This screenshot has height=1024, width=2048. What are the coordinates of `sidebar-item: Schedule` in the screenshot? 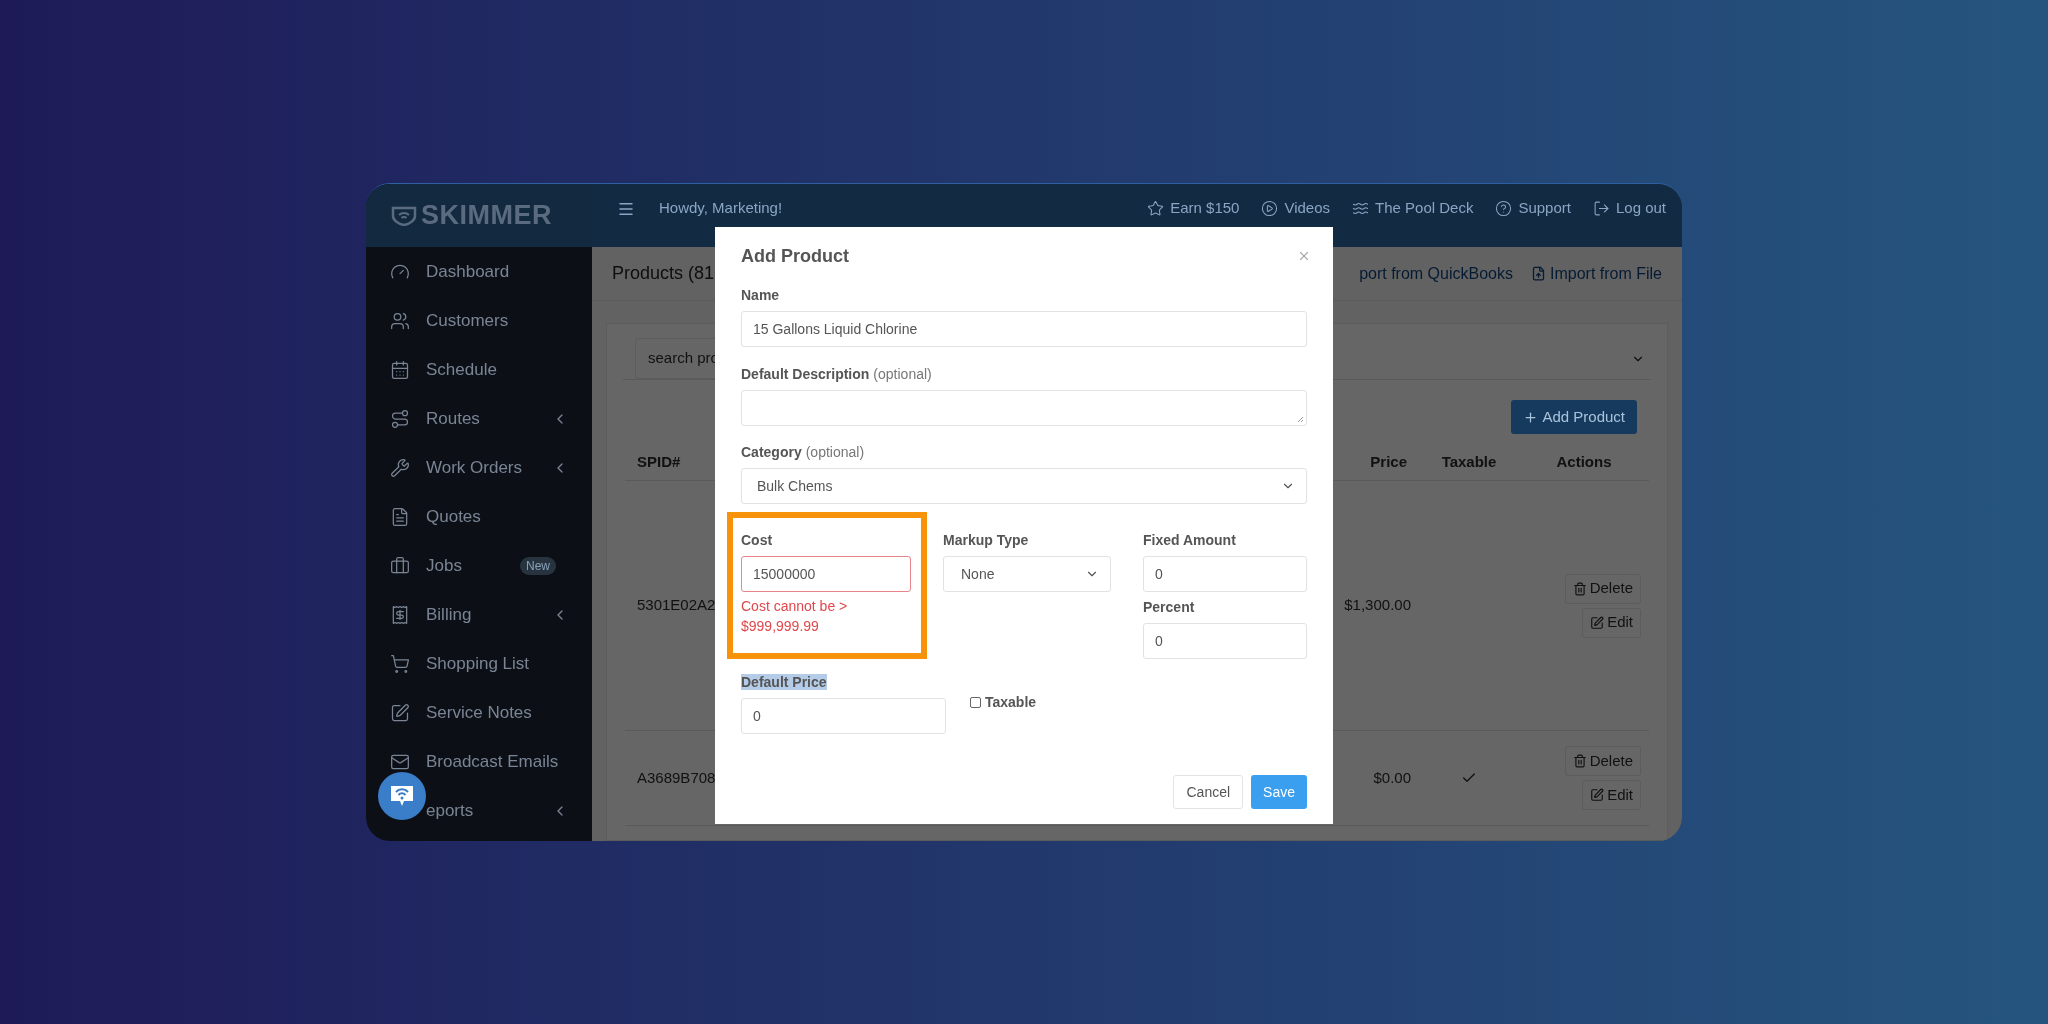 It's located at (479, 369).